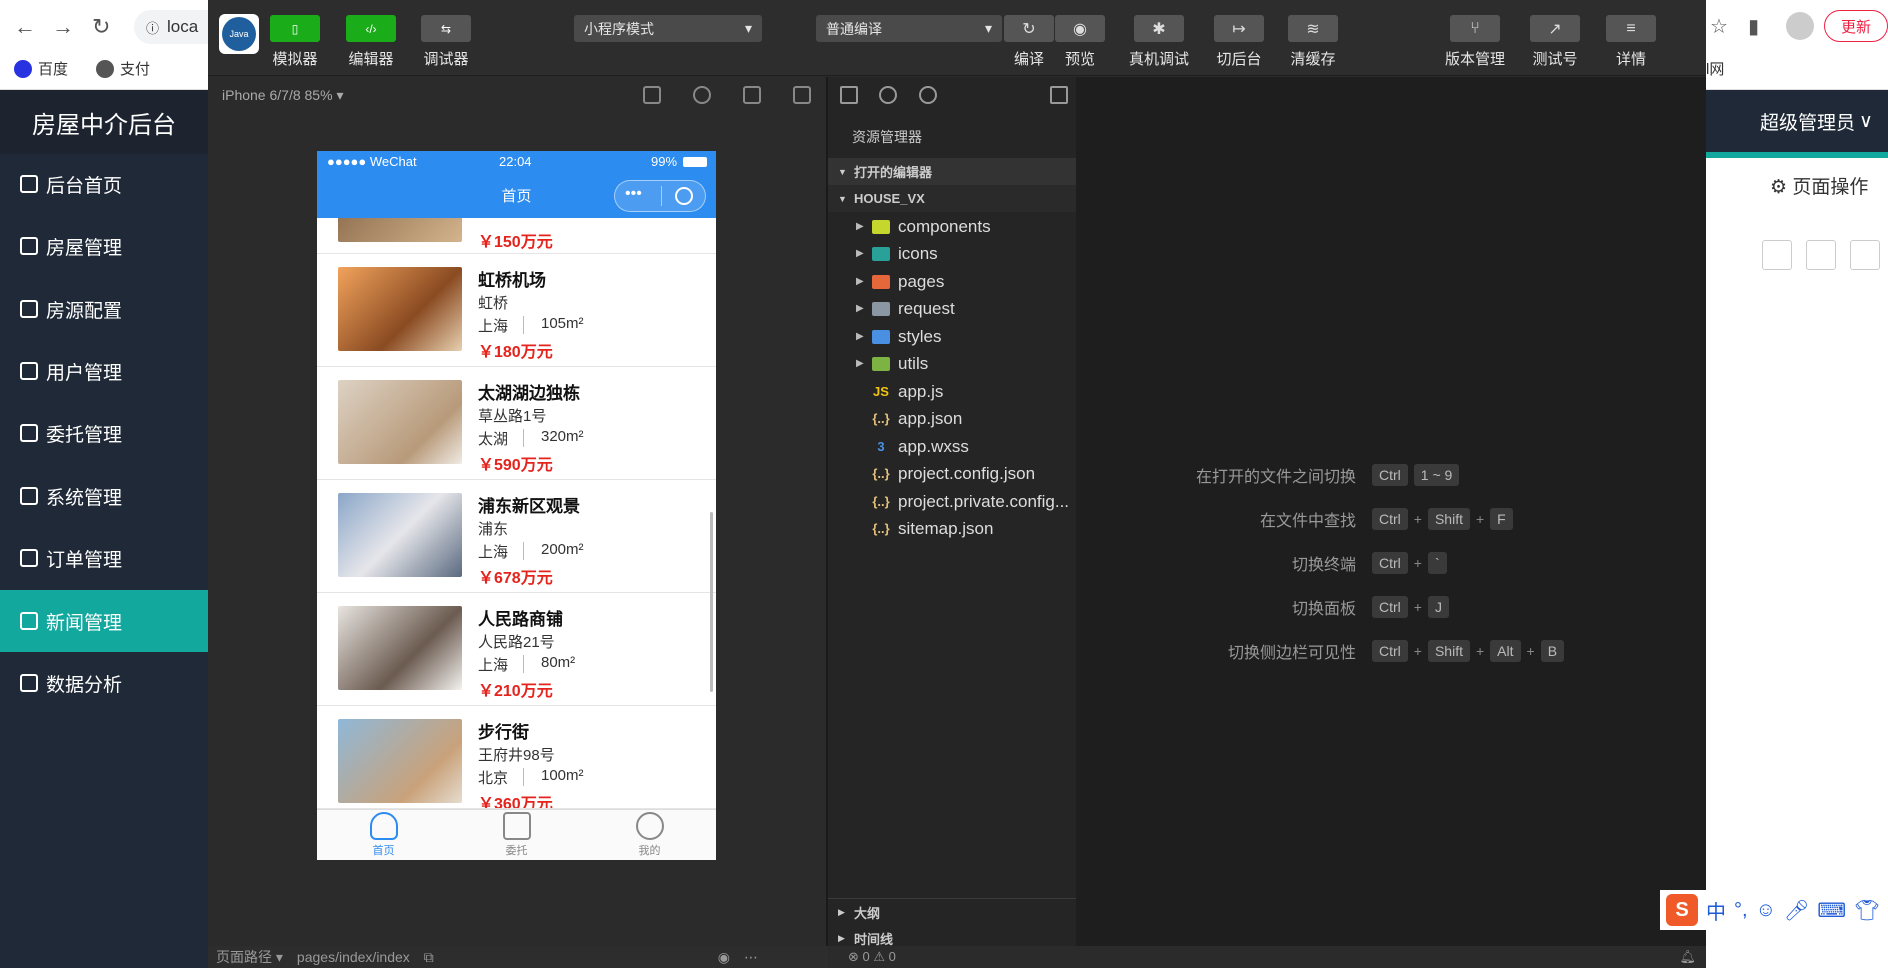 The height and width of the screenshot is (968, 1888). Describe the element at coordinates (1715, 68) in the screenshot. I see `bookmark-partial: l网` at that location.